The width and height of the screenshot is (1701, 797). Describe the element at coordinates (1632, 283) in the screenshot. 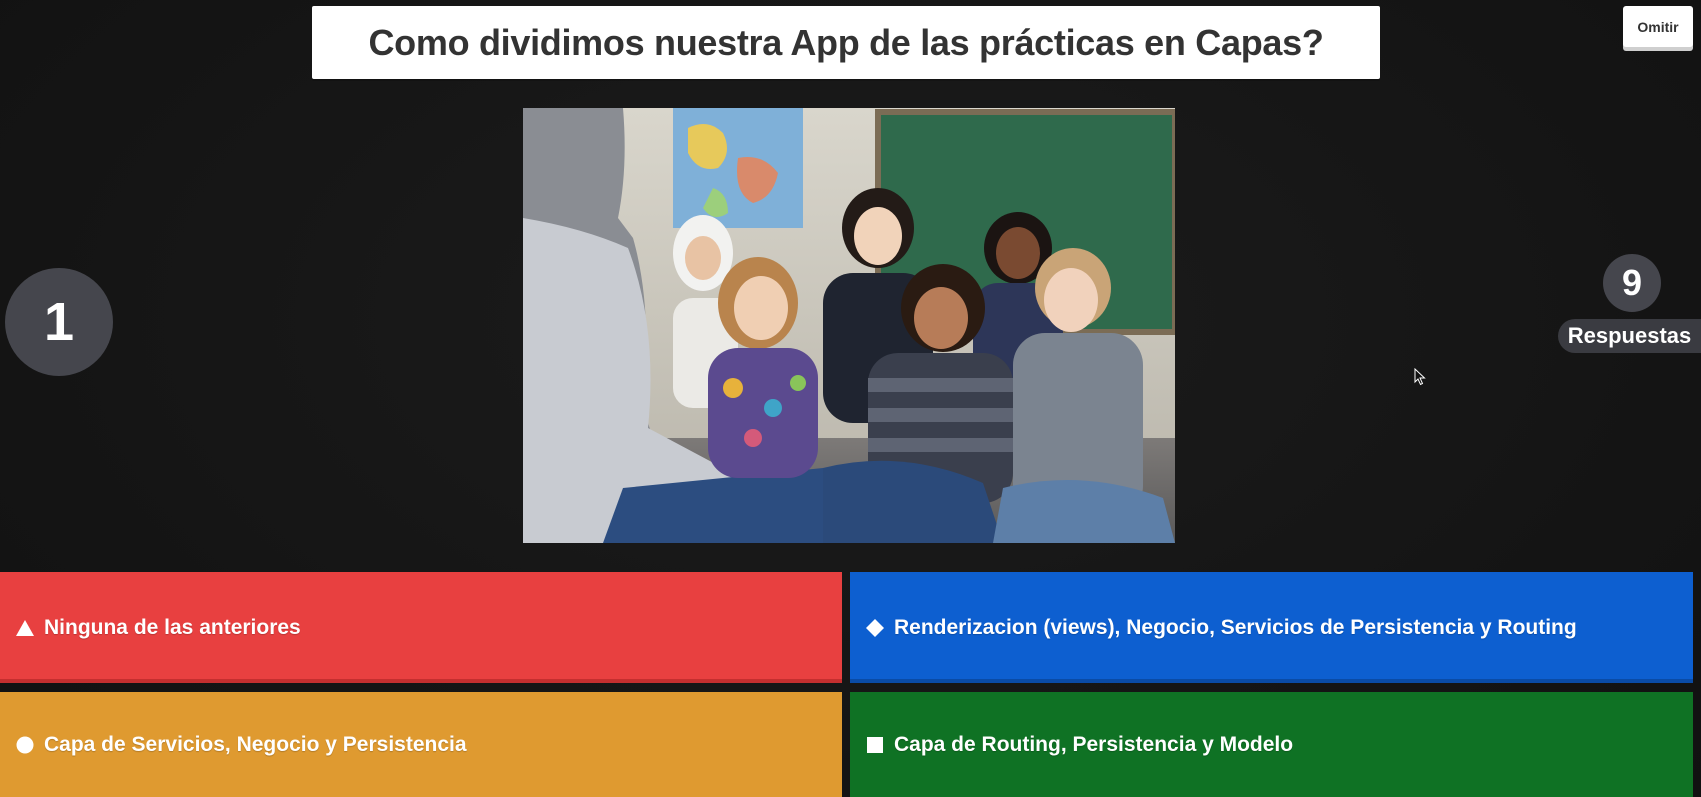

I see `answers-count-badge: 9` at that location.